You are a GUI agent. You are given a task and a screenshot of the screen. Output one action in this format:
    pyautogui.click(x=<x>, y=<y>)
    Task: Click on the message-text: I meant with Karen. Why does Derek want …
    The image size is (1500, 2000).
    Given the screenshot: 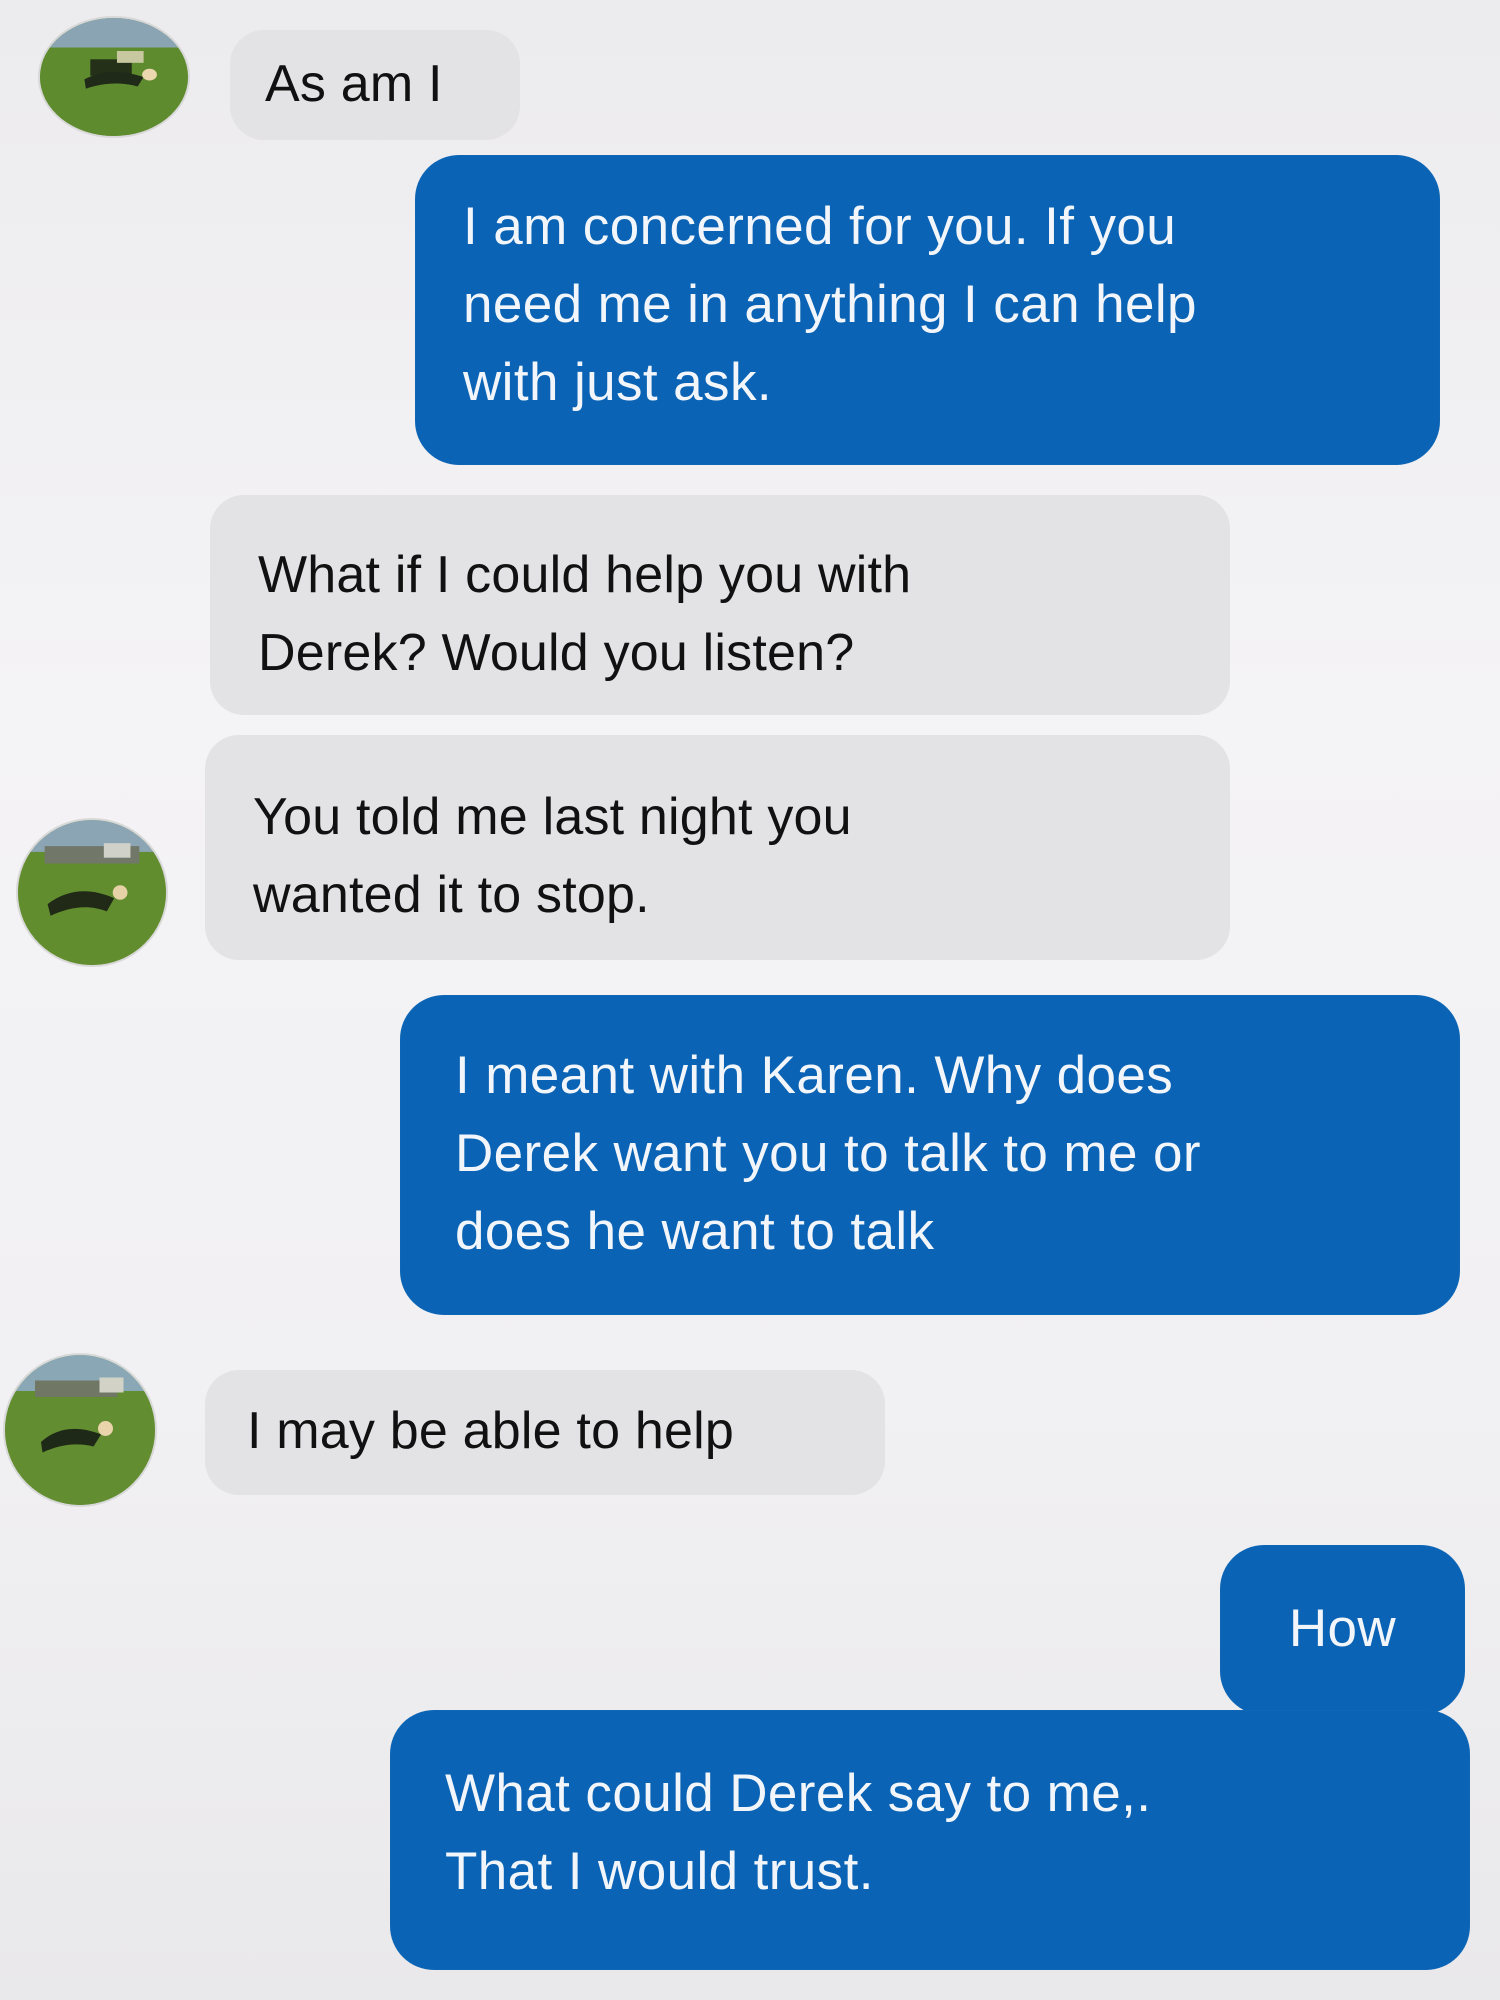 What is the action you would take?
    pyautogui.click(x=828, y=1153)
    